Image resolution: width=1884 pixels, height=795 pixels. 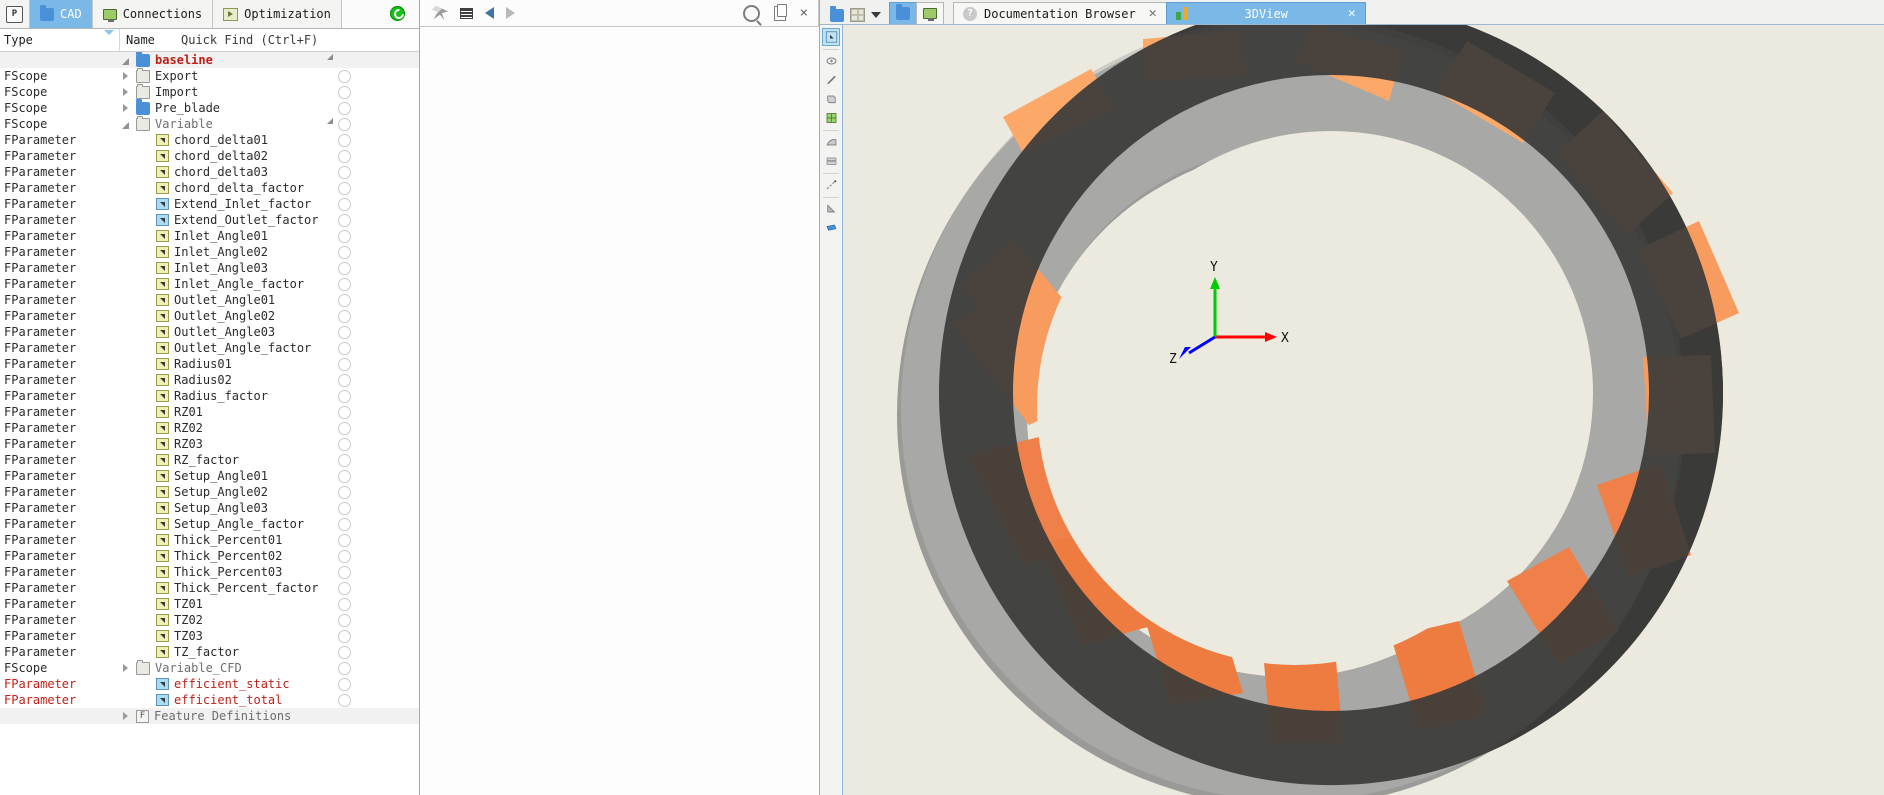 I want to click on tree-row: FParameter TZ_factor, so click(x=209, y=652).